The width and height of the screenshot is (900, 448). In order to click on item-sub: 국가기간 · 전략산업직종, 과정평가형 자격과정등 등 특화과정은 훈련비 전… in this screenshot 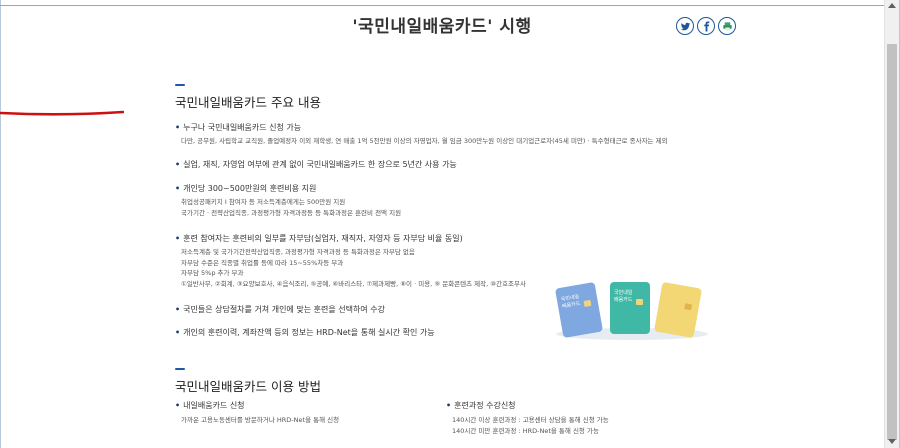, I will do `click(291, 212)`.